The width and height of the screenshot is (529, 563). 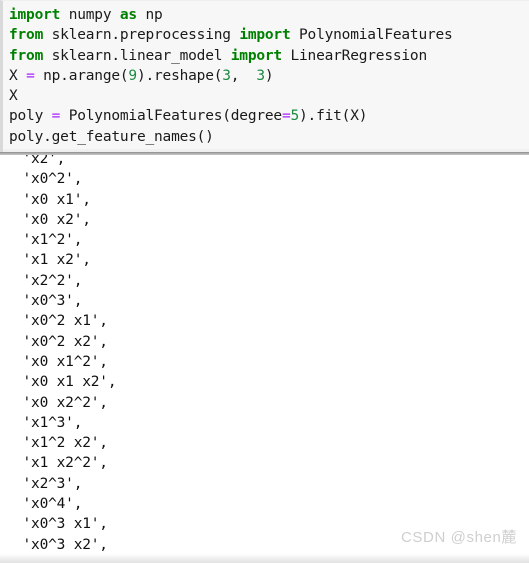 What do you see at coordinates (90, 15) in the screenshot?
I see `code-token: numpy` at bounding box center [90, 15].